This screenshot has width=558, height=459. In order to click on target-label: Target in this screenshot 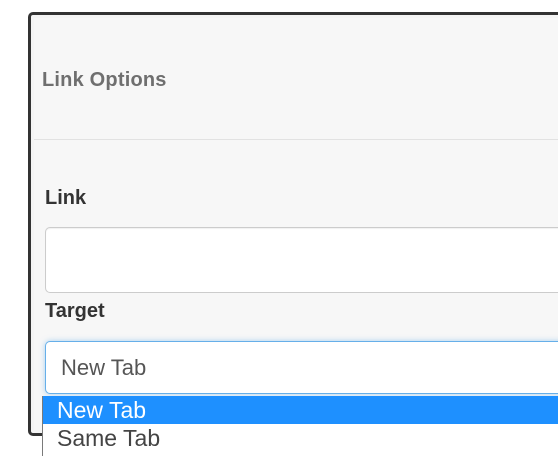, I will do `click(75, 311)`.